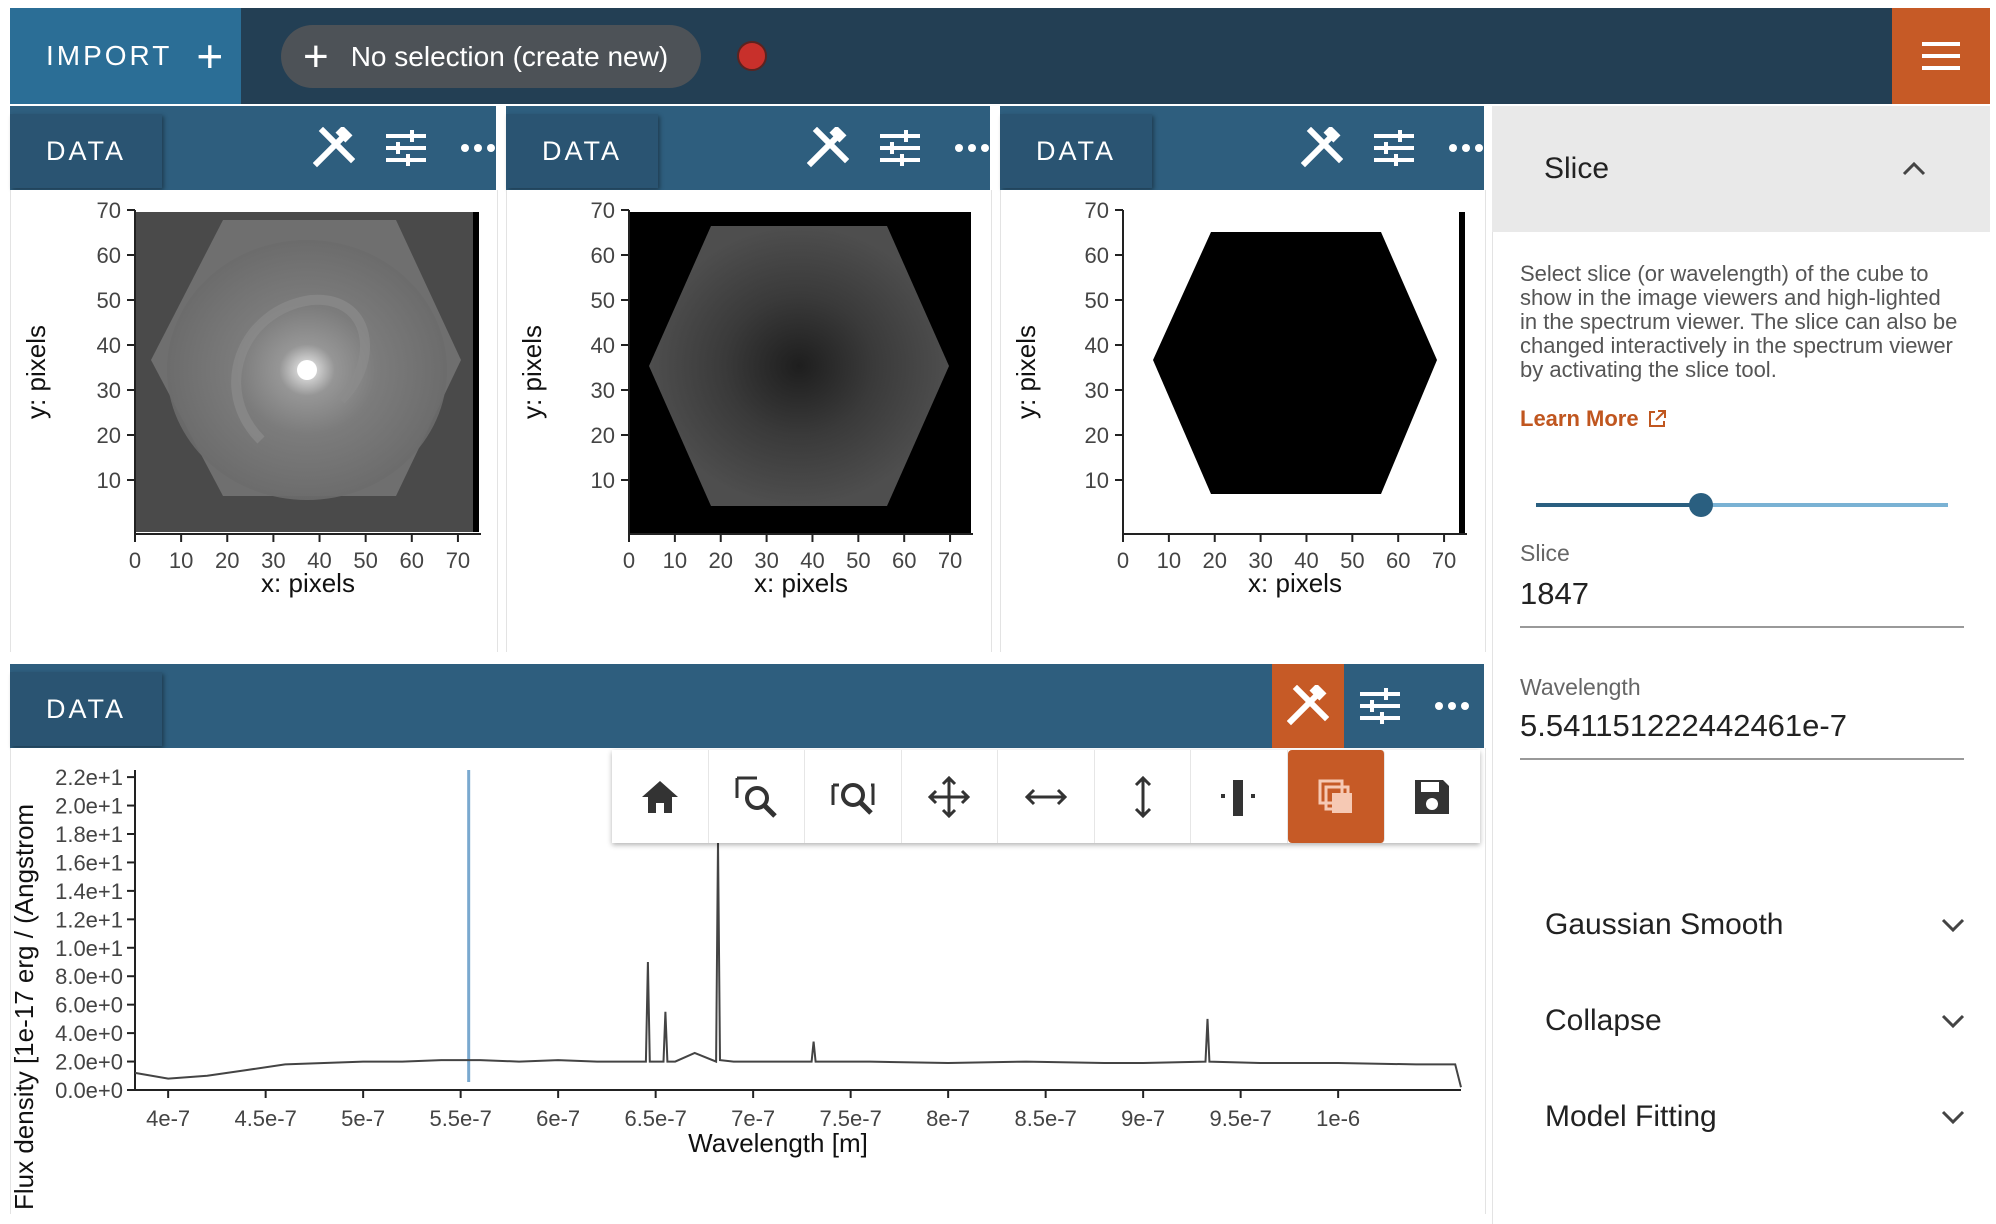 The image size is (1996, 1224). What do you see at coordinates (1755, 1021) in the screenshot?
I see `collapse-header: Collapse` at bounding box center [1755, 1021].